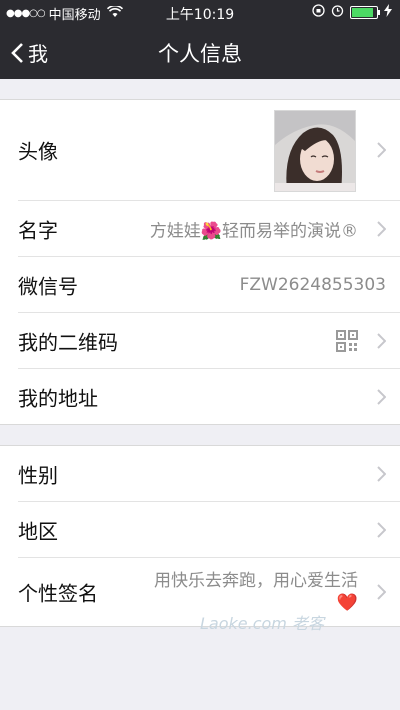 The width and height of the screenshot is (400, 710). I want to click on address-label: 我的地址, so click(58, 398).